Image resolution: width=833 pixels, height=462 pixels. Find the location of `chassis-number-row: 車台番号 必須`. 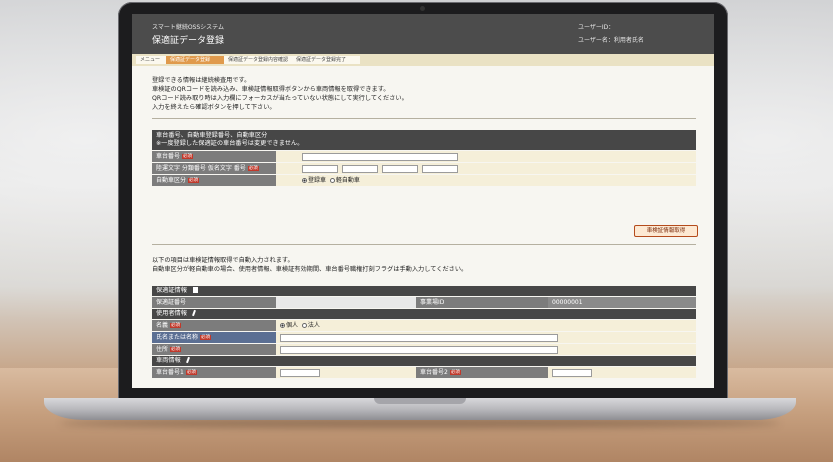

chassis-number-row: 車台番号 必須 is located at coordinates (424, 156).